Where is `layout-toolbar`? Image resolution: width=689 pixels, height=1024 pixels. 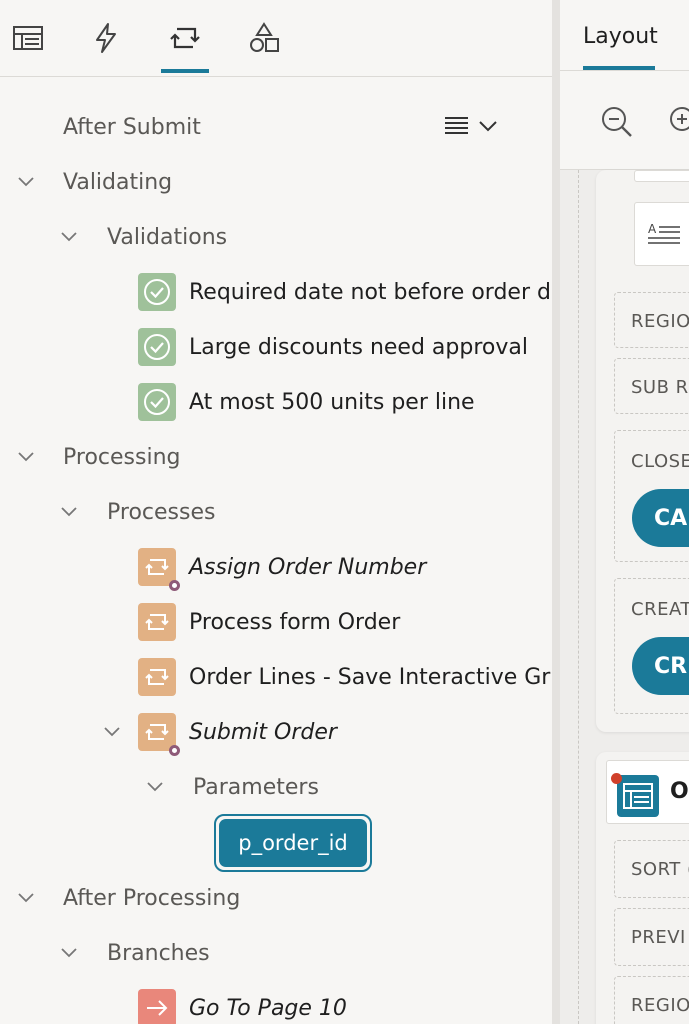
layout-toolbar is located at coordinates (624, 120).